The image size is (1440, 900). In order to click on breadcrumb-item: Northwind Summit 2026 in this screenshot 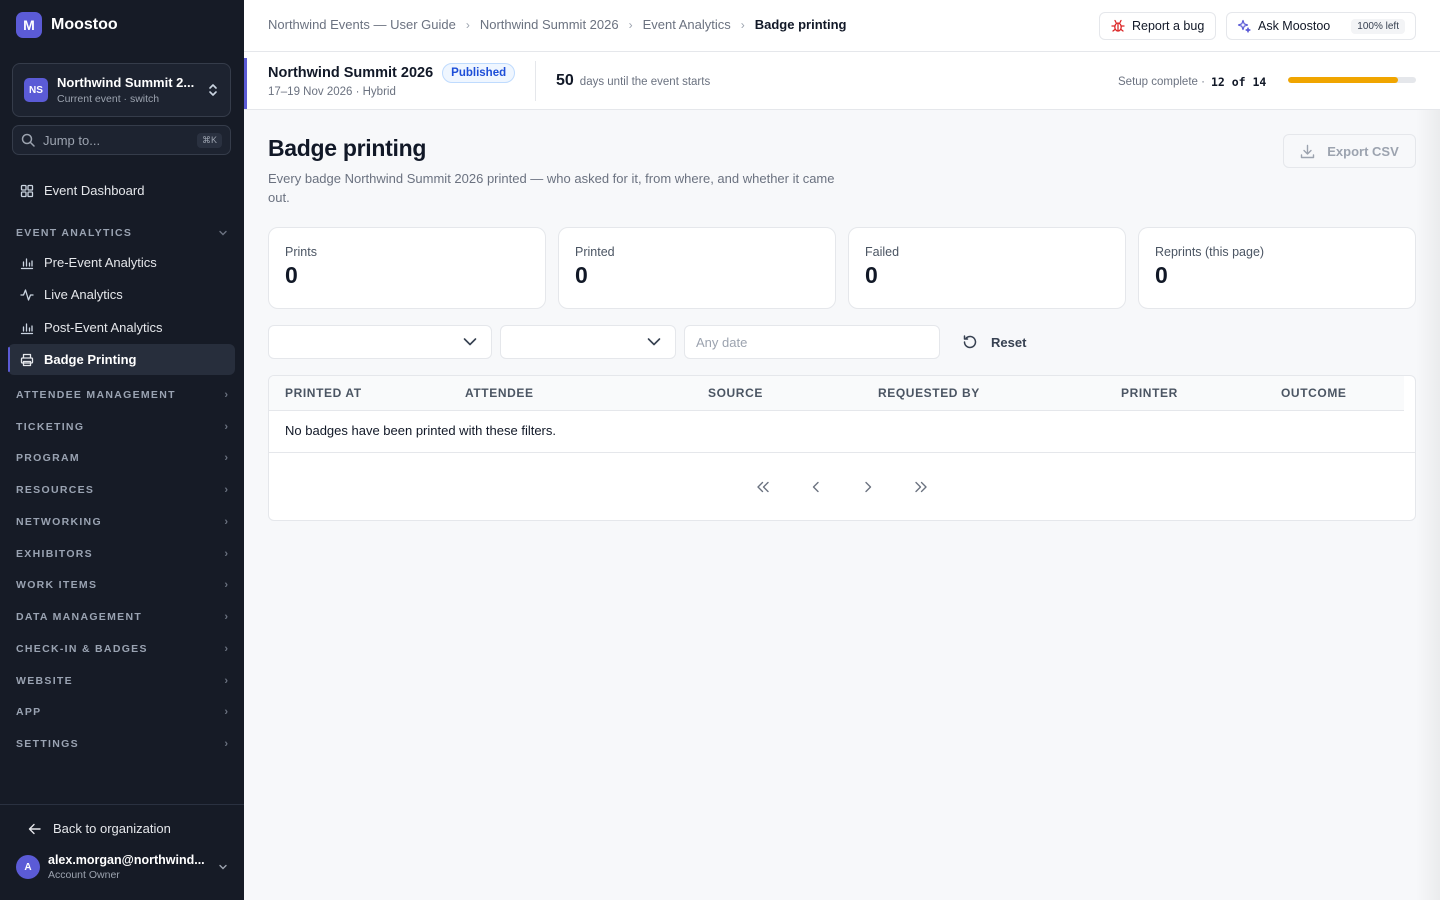, I will do `click(549, 24)`.